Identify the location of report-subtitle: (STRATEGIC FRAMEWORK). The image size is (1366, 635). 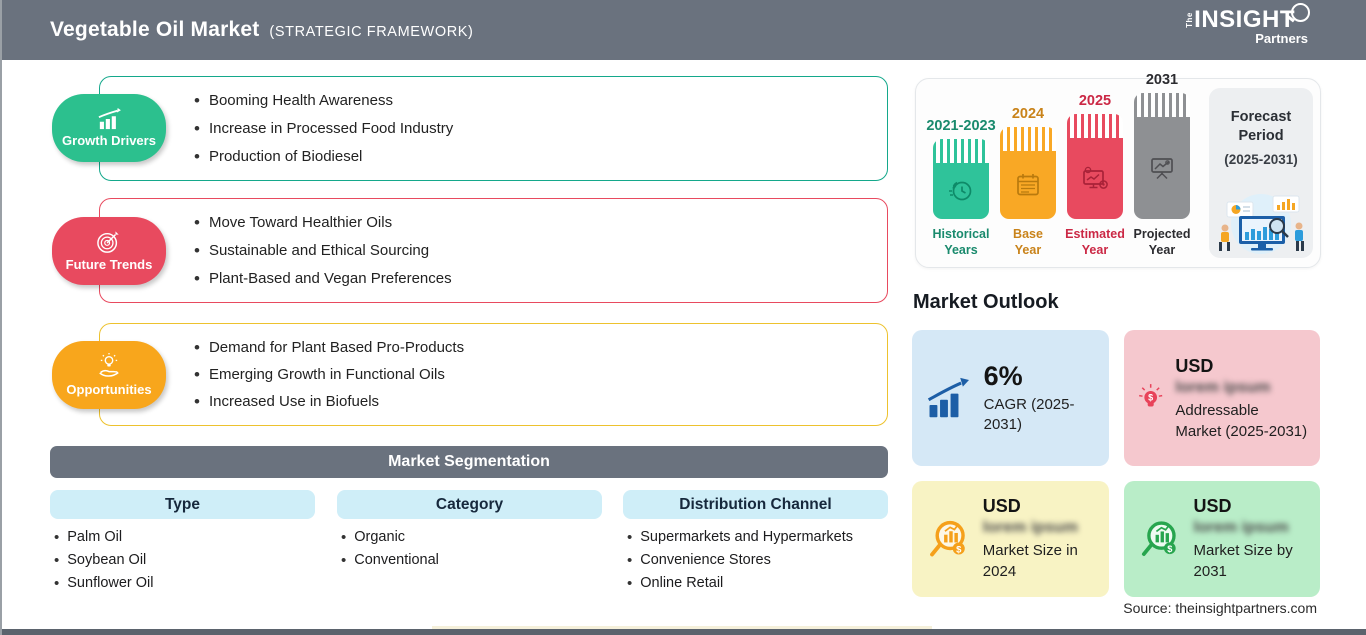
(371, 32).